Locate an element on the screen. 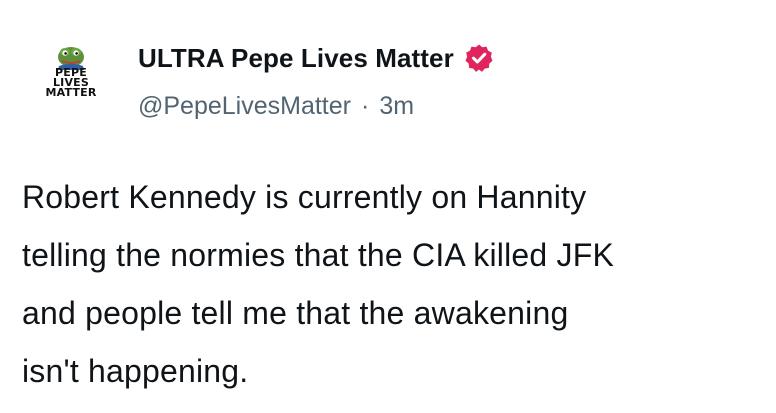 The height and width of the screenshot is (413, 776). avatar-logo-text: PEPE LIVES MATTER is located at coordinates (71, 82).